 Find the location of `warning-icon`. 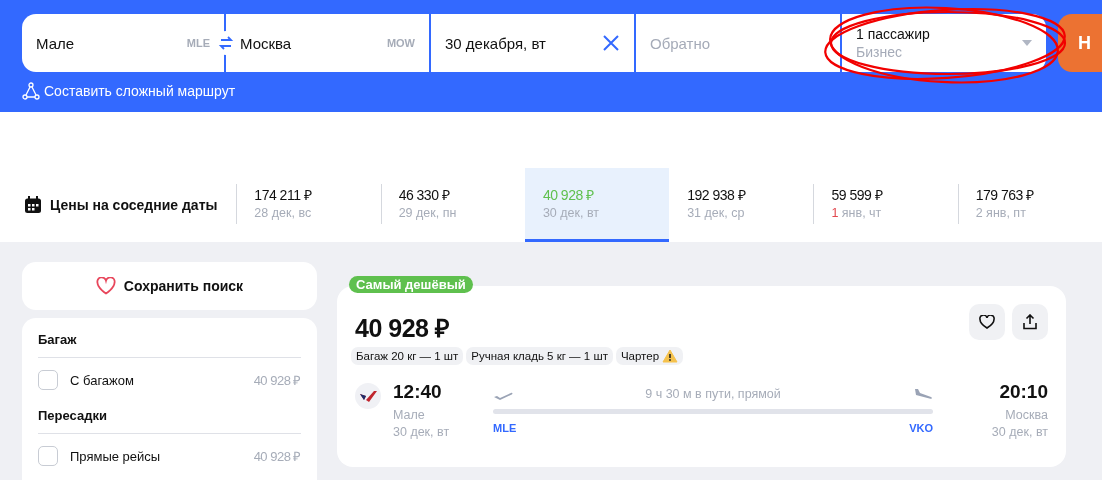

warning-icon is located at coordinates (670, 356).